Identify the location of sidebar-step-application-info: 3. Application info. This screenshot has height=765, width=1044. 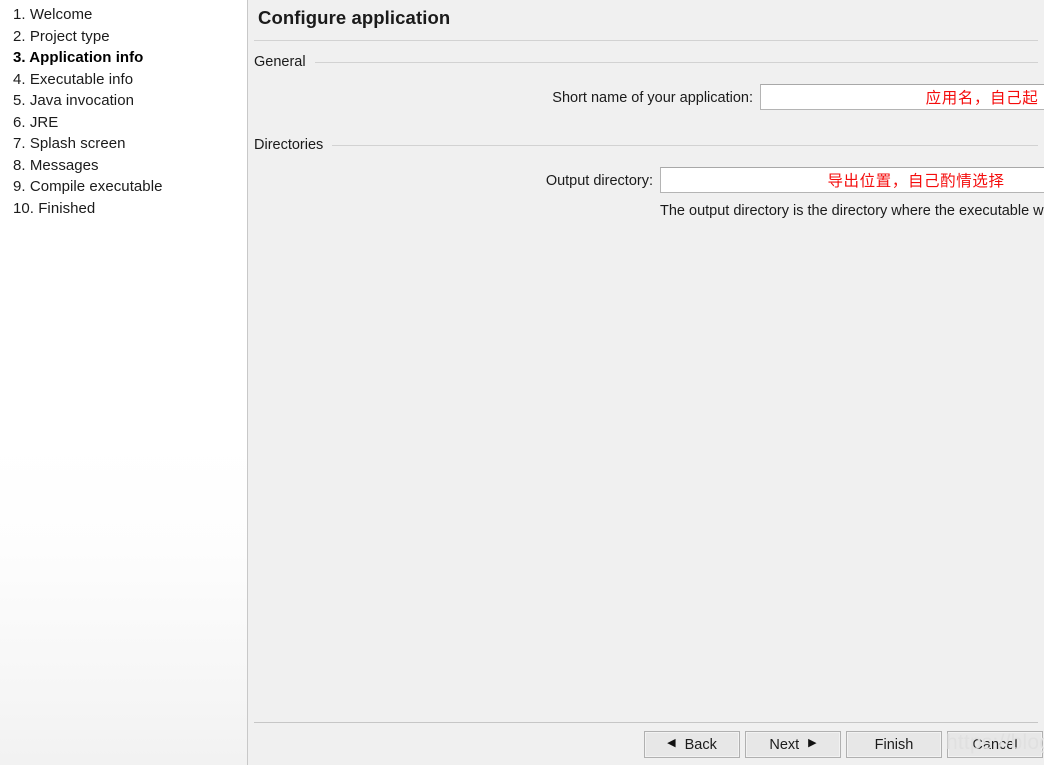
(128, 58).